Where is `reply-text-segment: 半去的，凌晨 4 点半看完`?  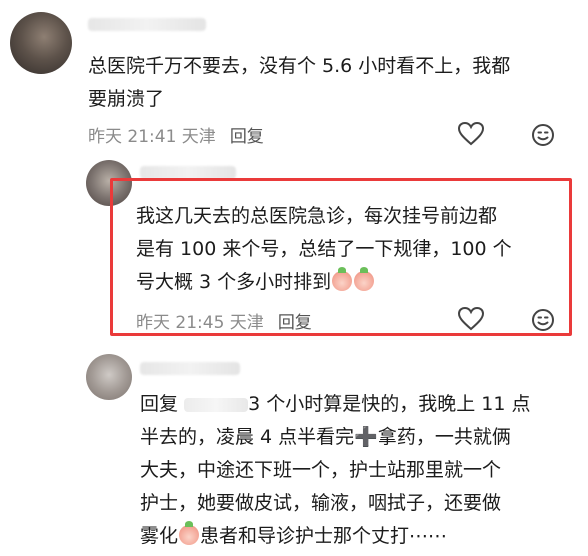
reply-text-segment: 半去的，凌晨 4 点半看完 is located at coordinates (247, 437).